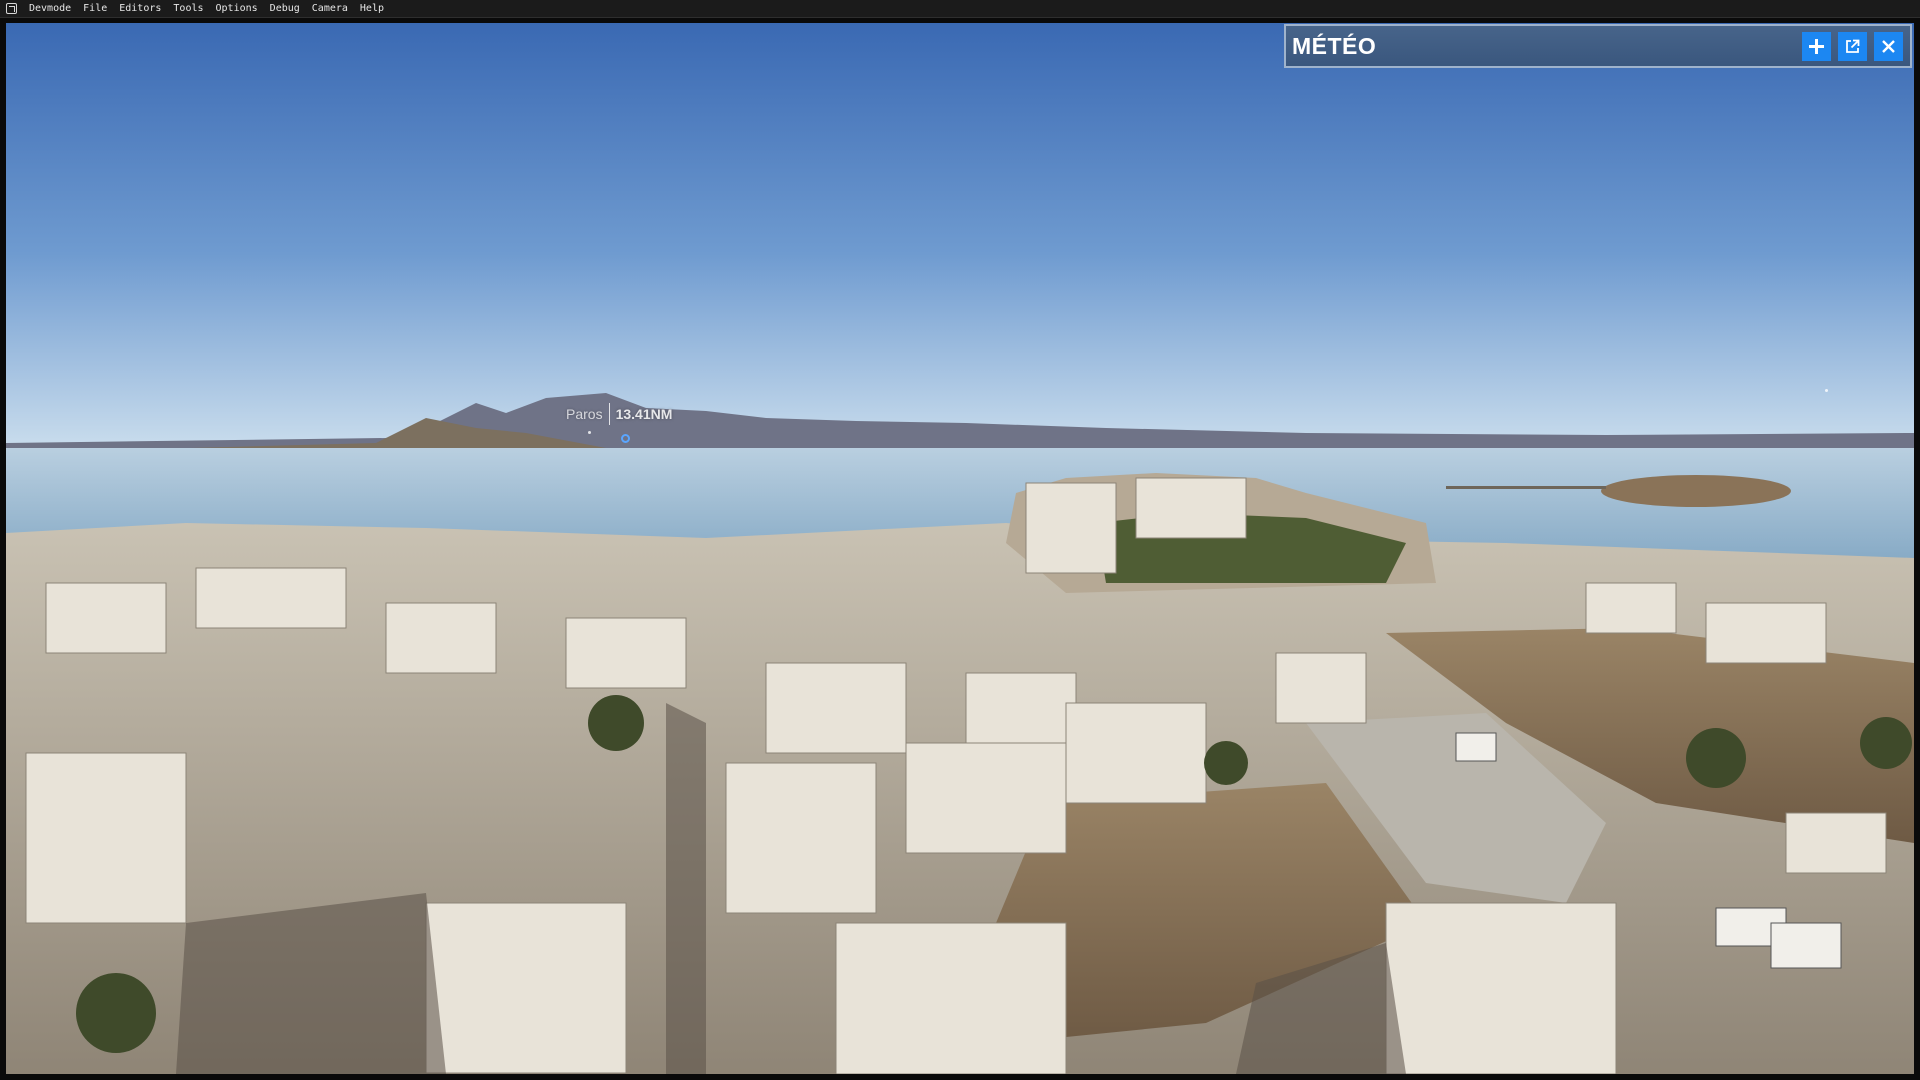 This screenshot has height=1080, width=1920. What do you see at coordinates (584, 414) in the screenshot?
I see `poi-name: Paros` at bounding box center [584, 414].